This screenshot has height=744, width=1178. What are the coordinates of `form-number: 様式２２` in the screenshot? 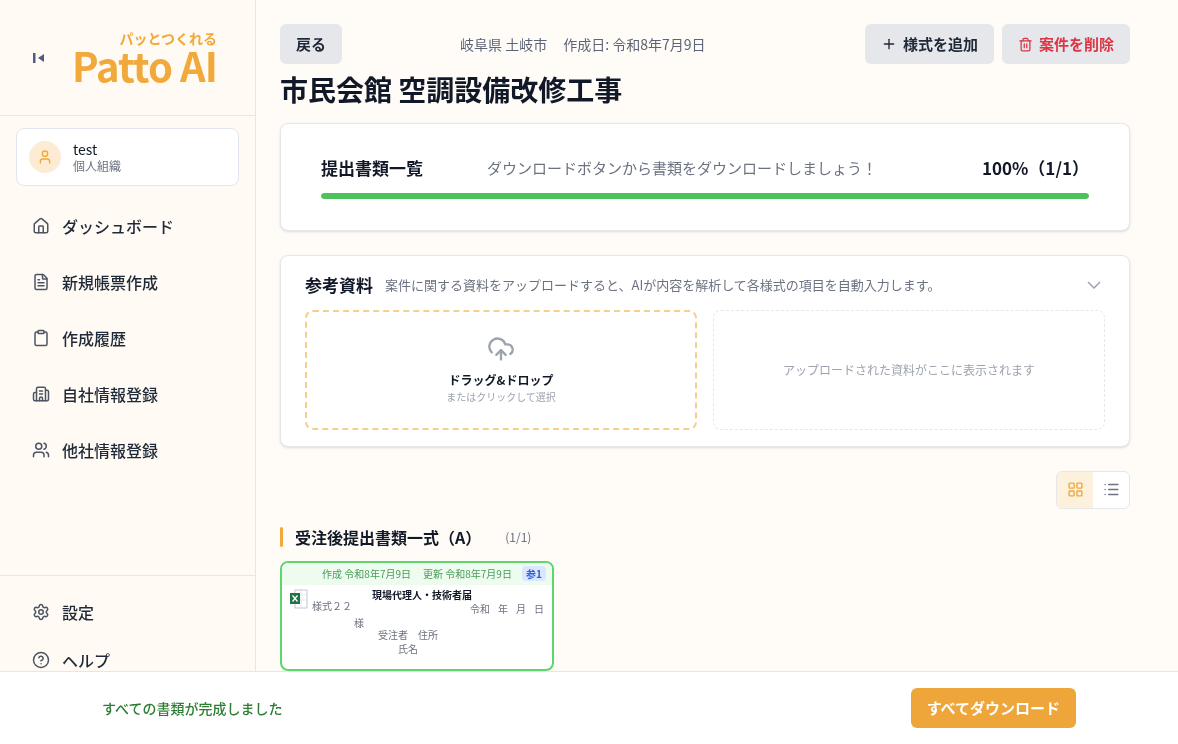 It's located at (332, 605).